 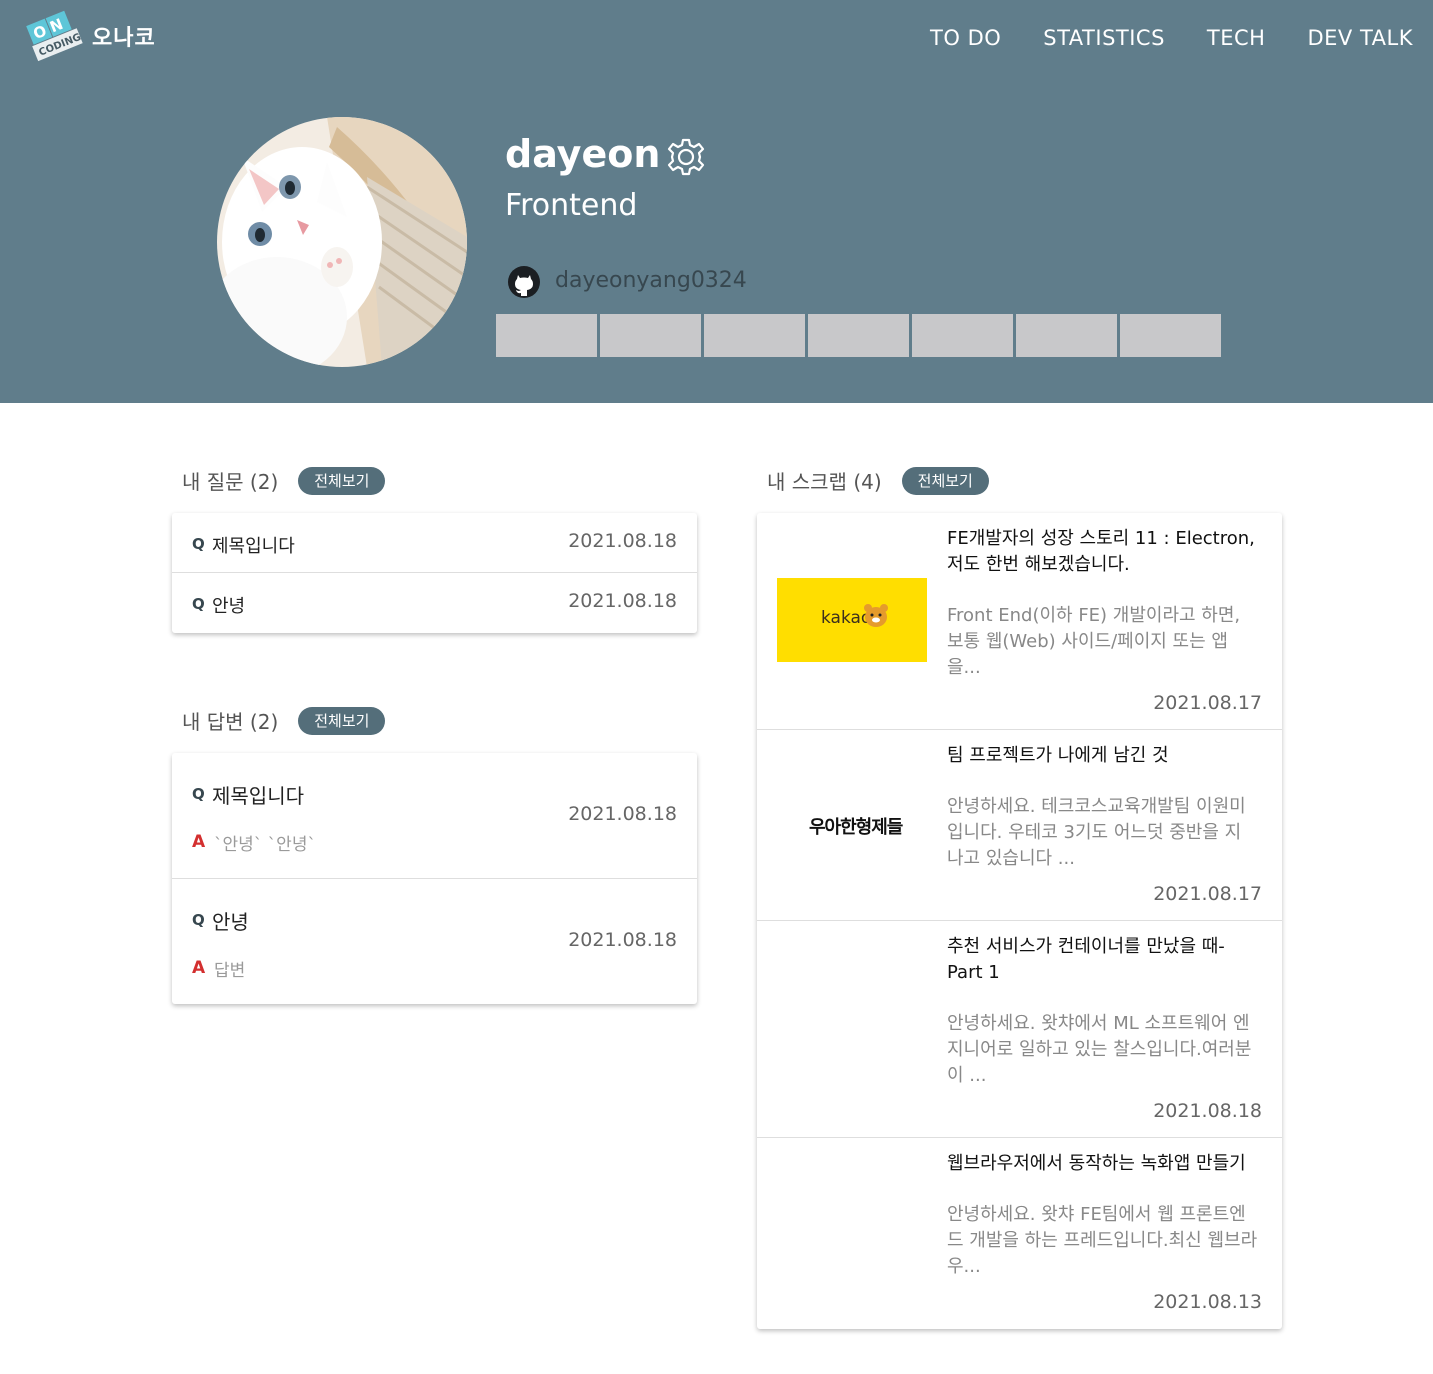 I want to click on questions-card: Q 제목입니다 2021.08.18 Q 안녕 2021.08.18, so click(x=434, y=573).